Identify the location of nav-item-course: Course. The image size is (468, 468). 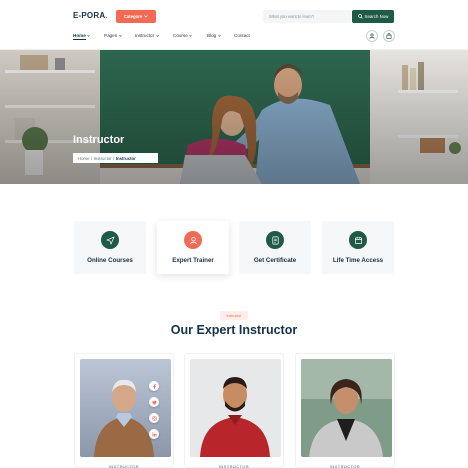
(183, 35).